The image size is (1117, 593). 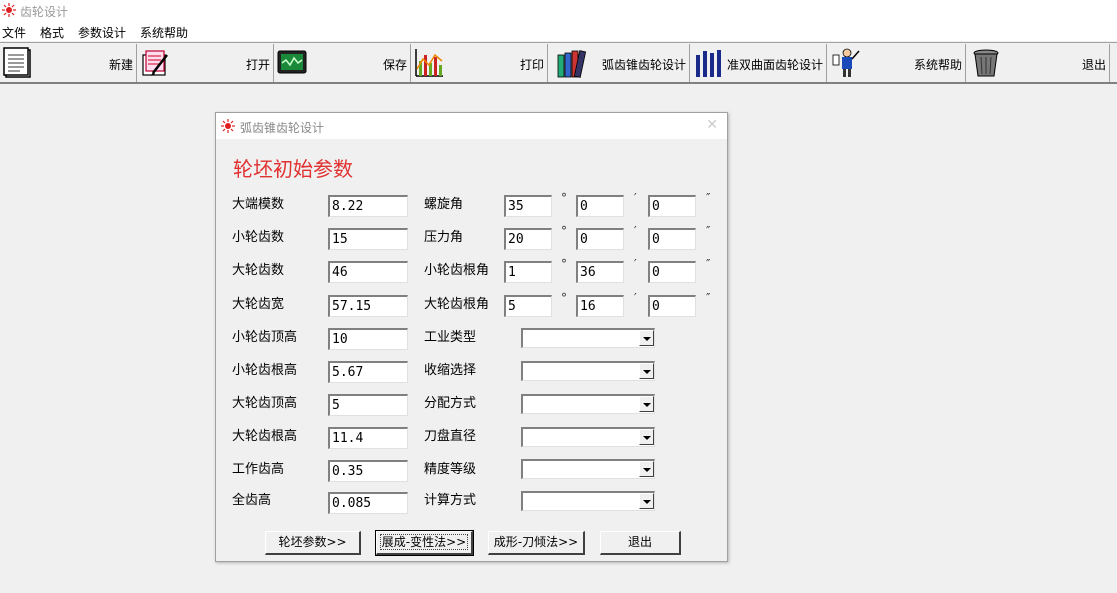 What do you see at coordinates (672, 272) in the screenshot?
I see `pinion-root-angle-sec-input: 0` at bounding box center [672, 272].